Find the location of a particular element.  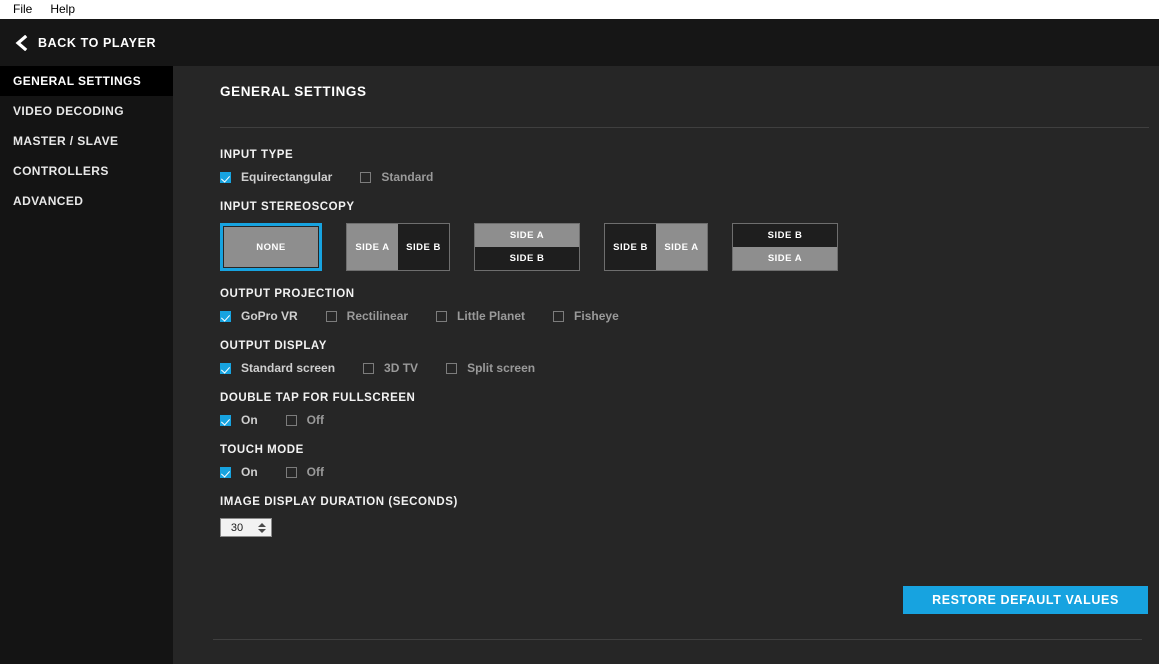

menu-bar: File Help is located at coordinates (579, 9).